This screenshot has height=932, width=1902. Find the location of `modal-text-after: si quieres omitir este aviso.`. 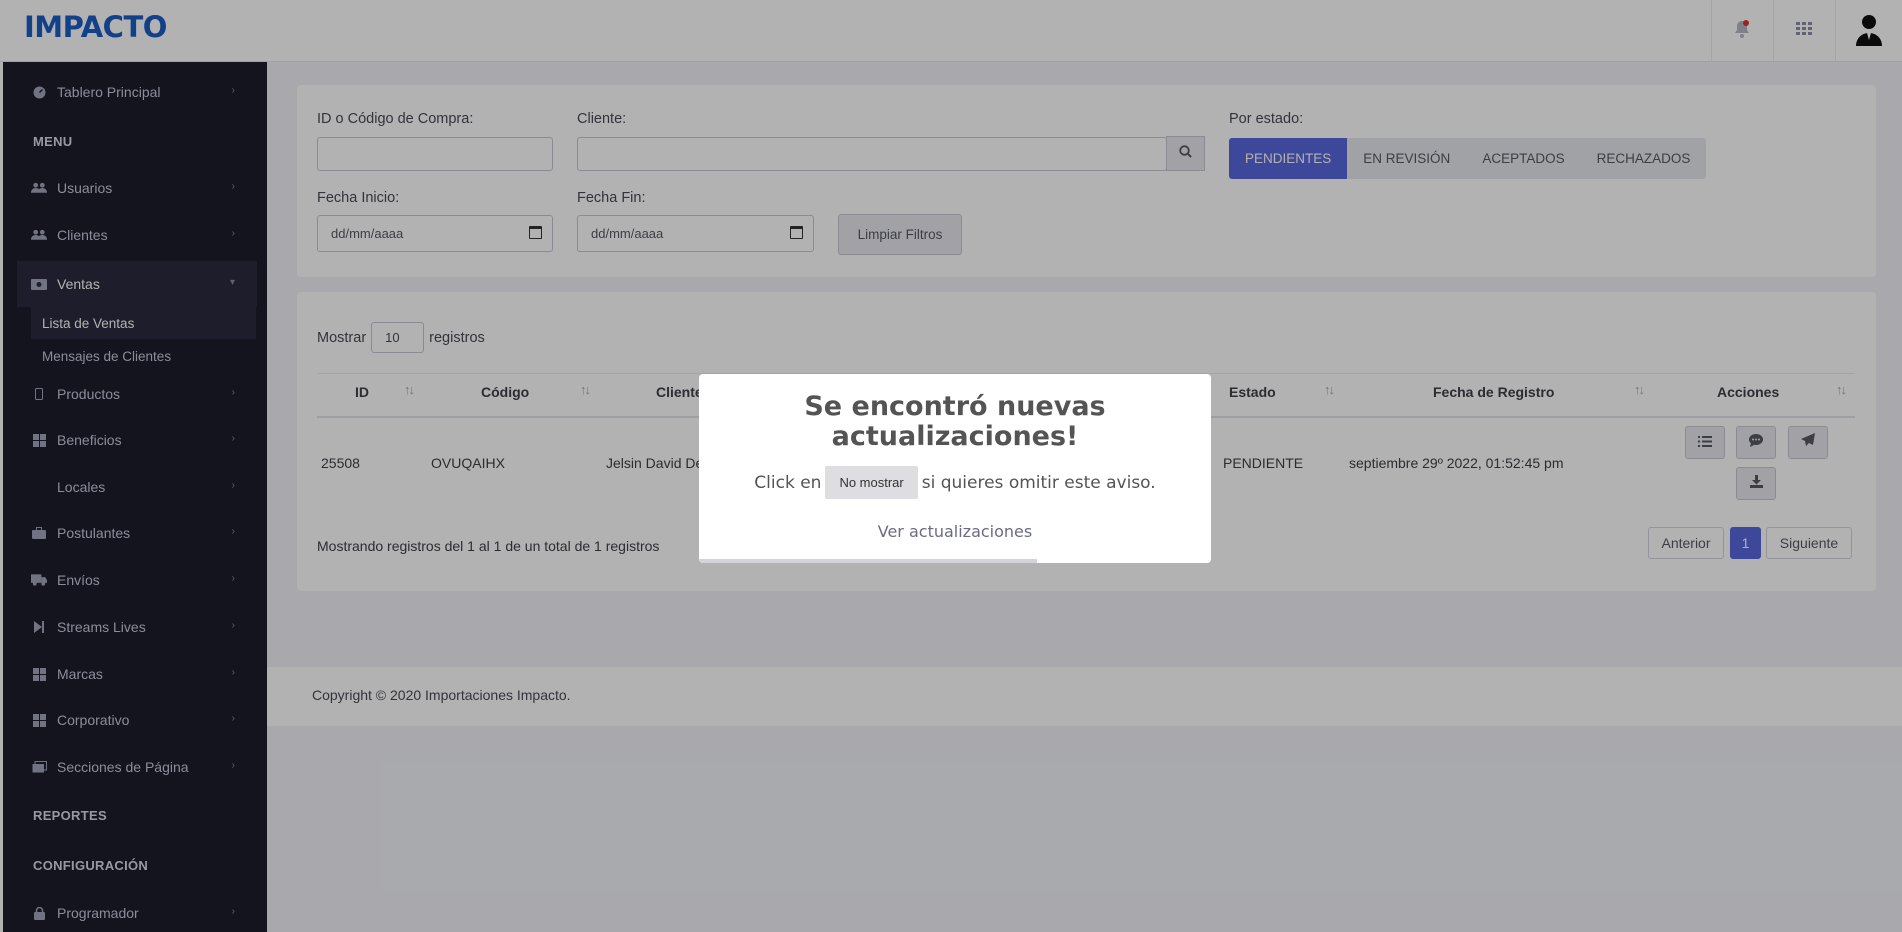

modal-text-after: si quieres omitir este aviso. is located at coordinates (1038, 482).